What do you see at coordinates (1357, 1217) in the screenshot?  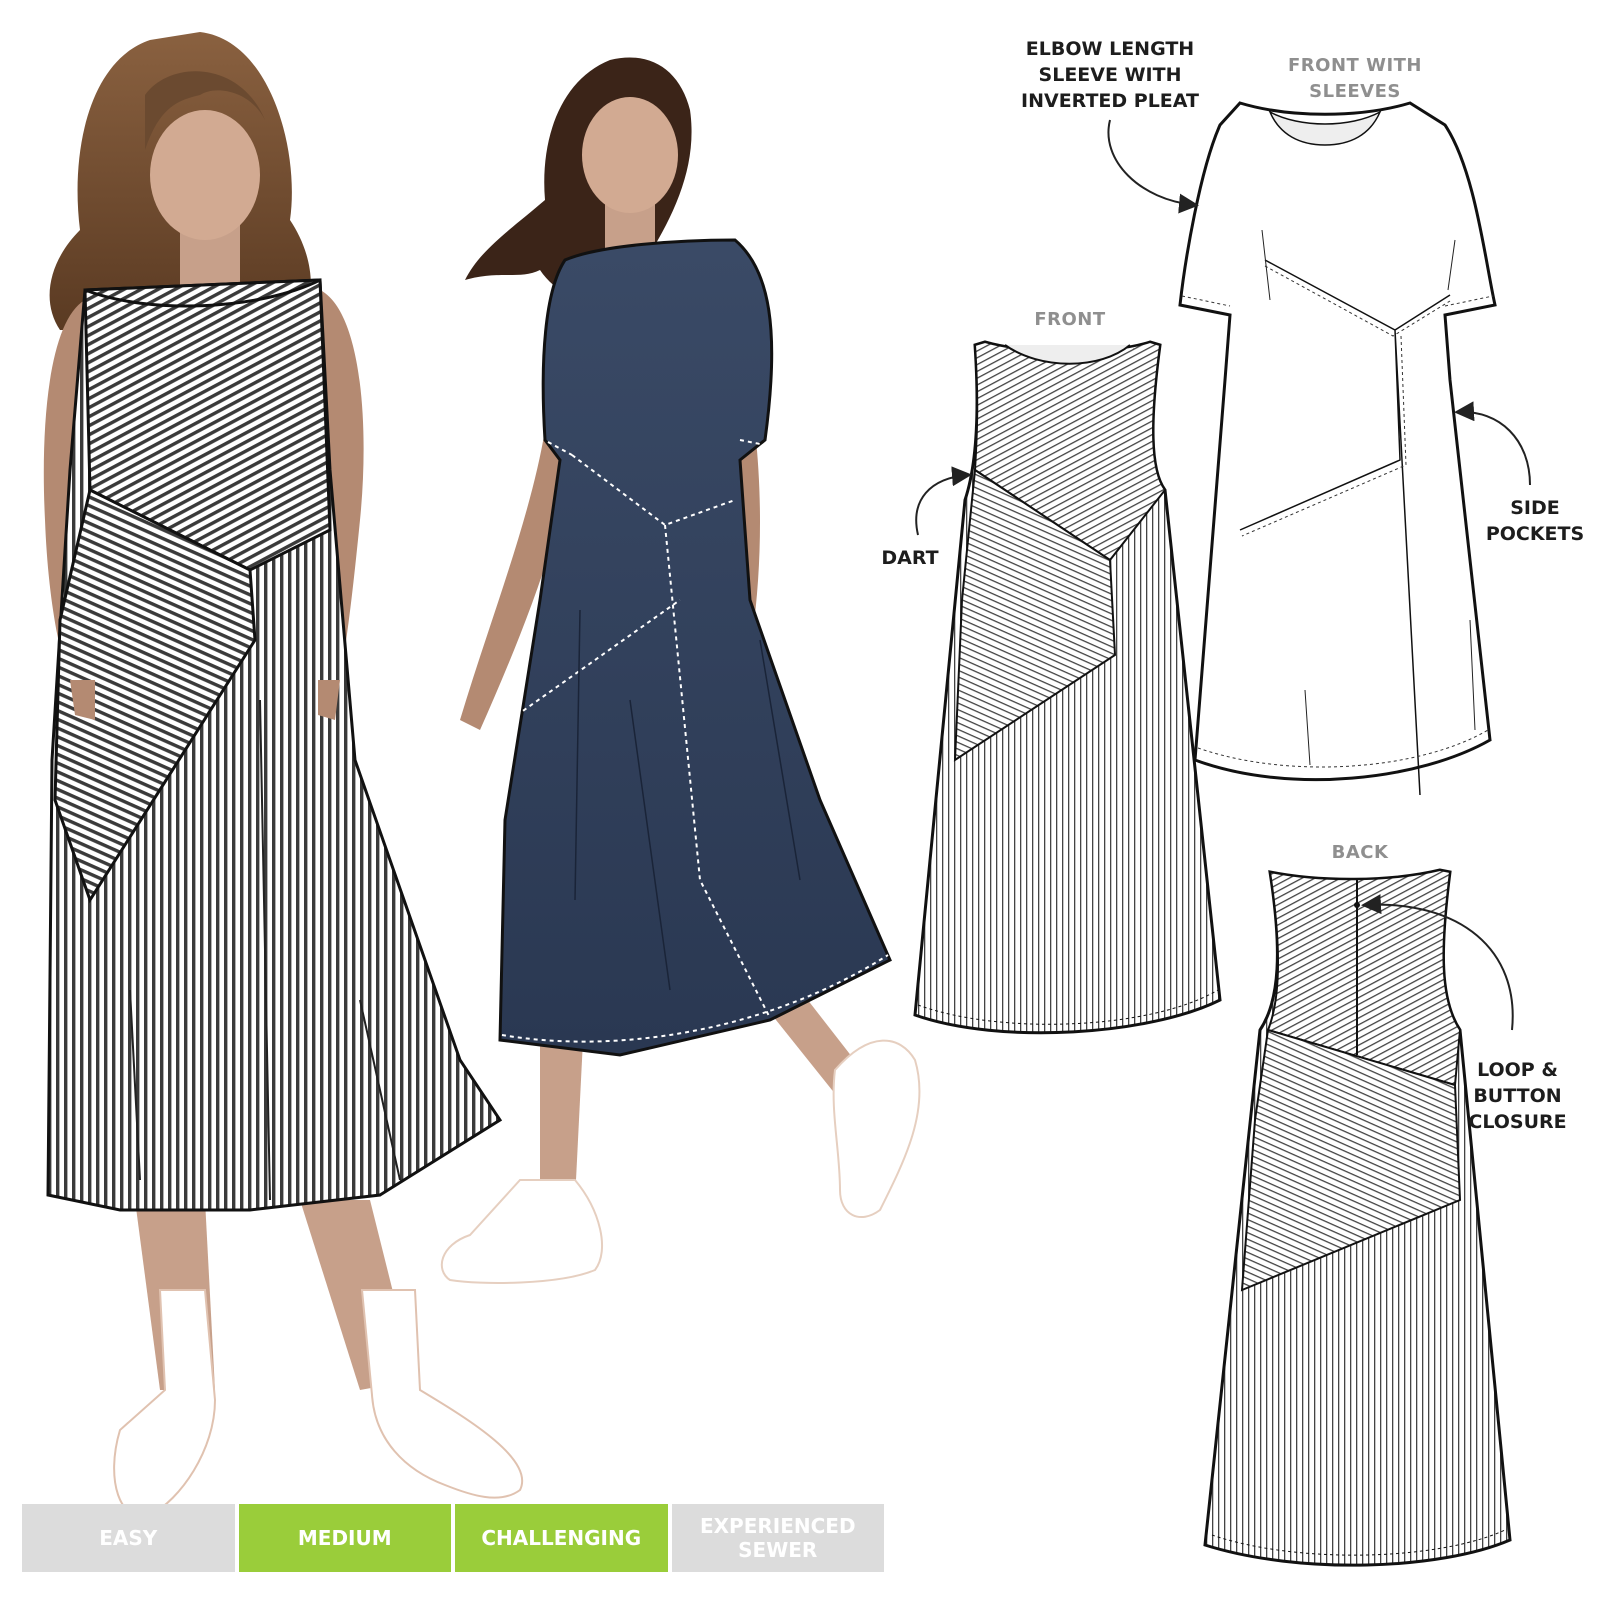 I see `flat-back` at bounding box center [1357, 1217].